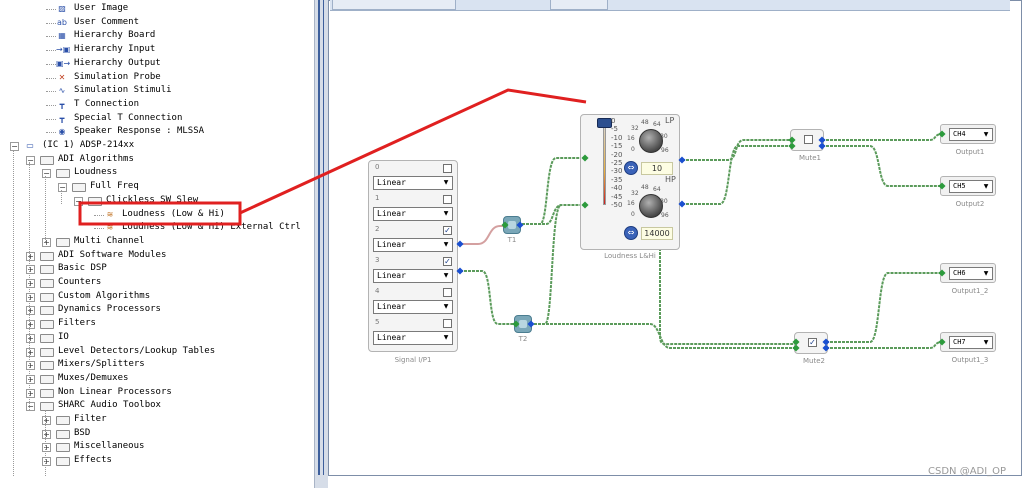 The height and width of the screenshot is (488, 1028). I want to click on annotation-arrow-line, so click(413, 151).